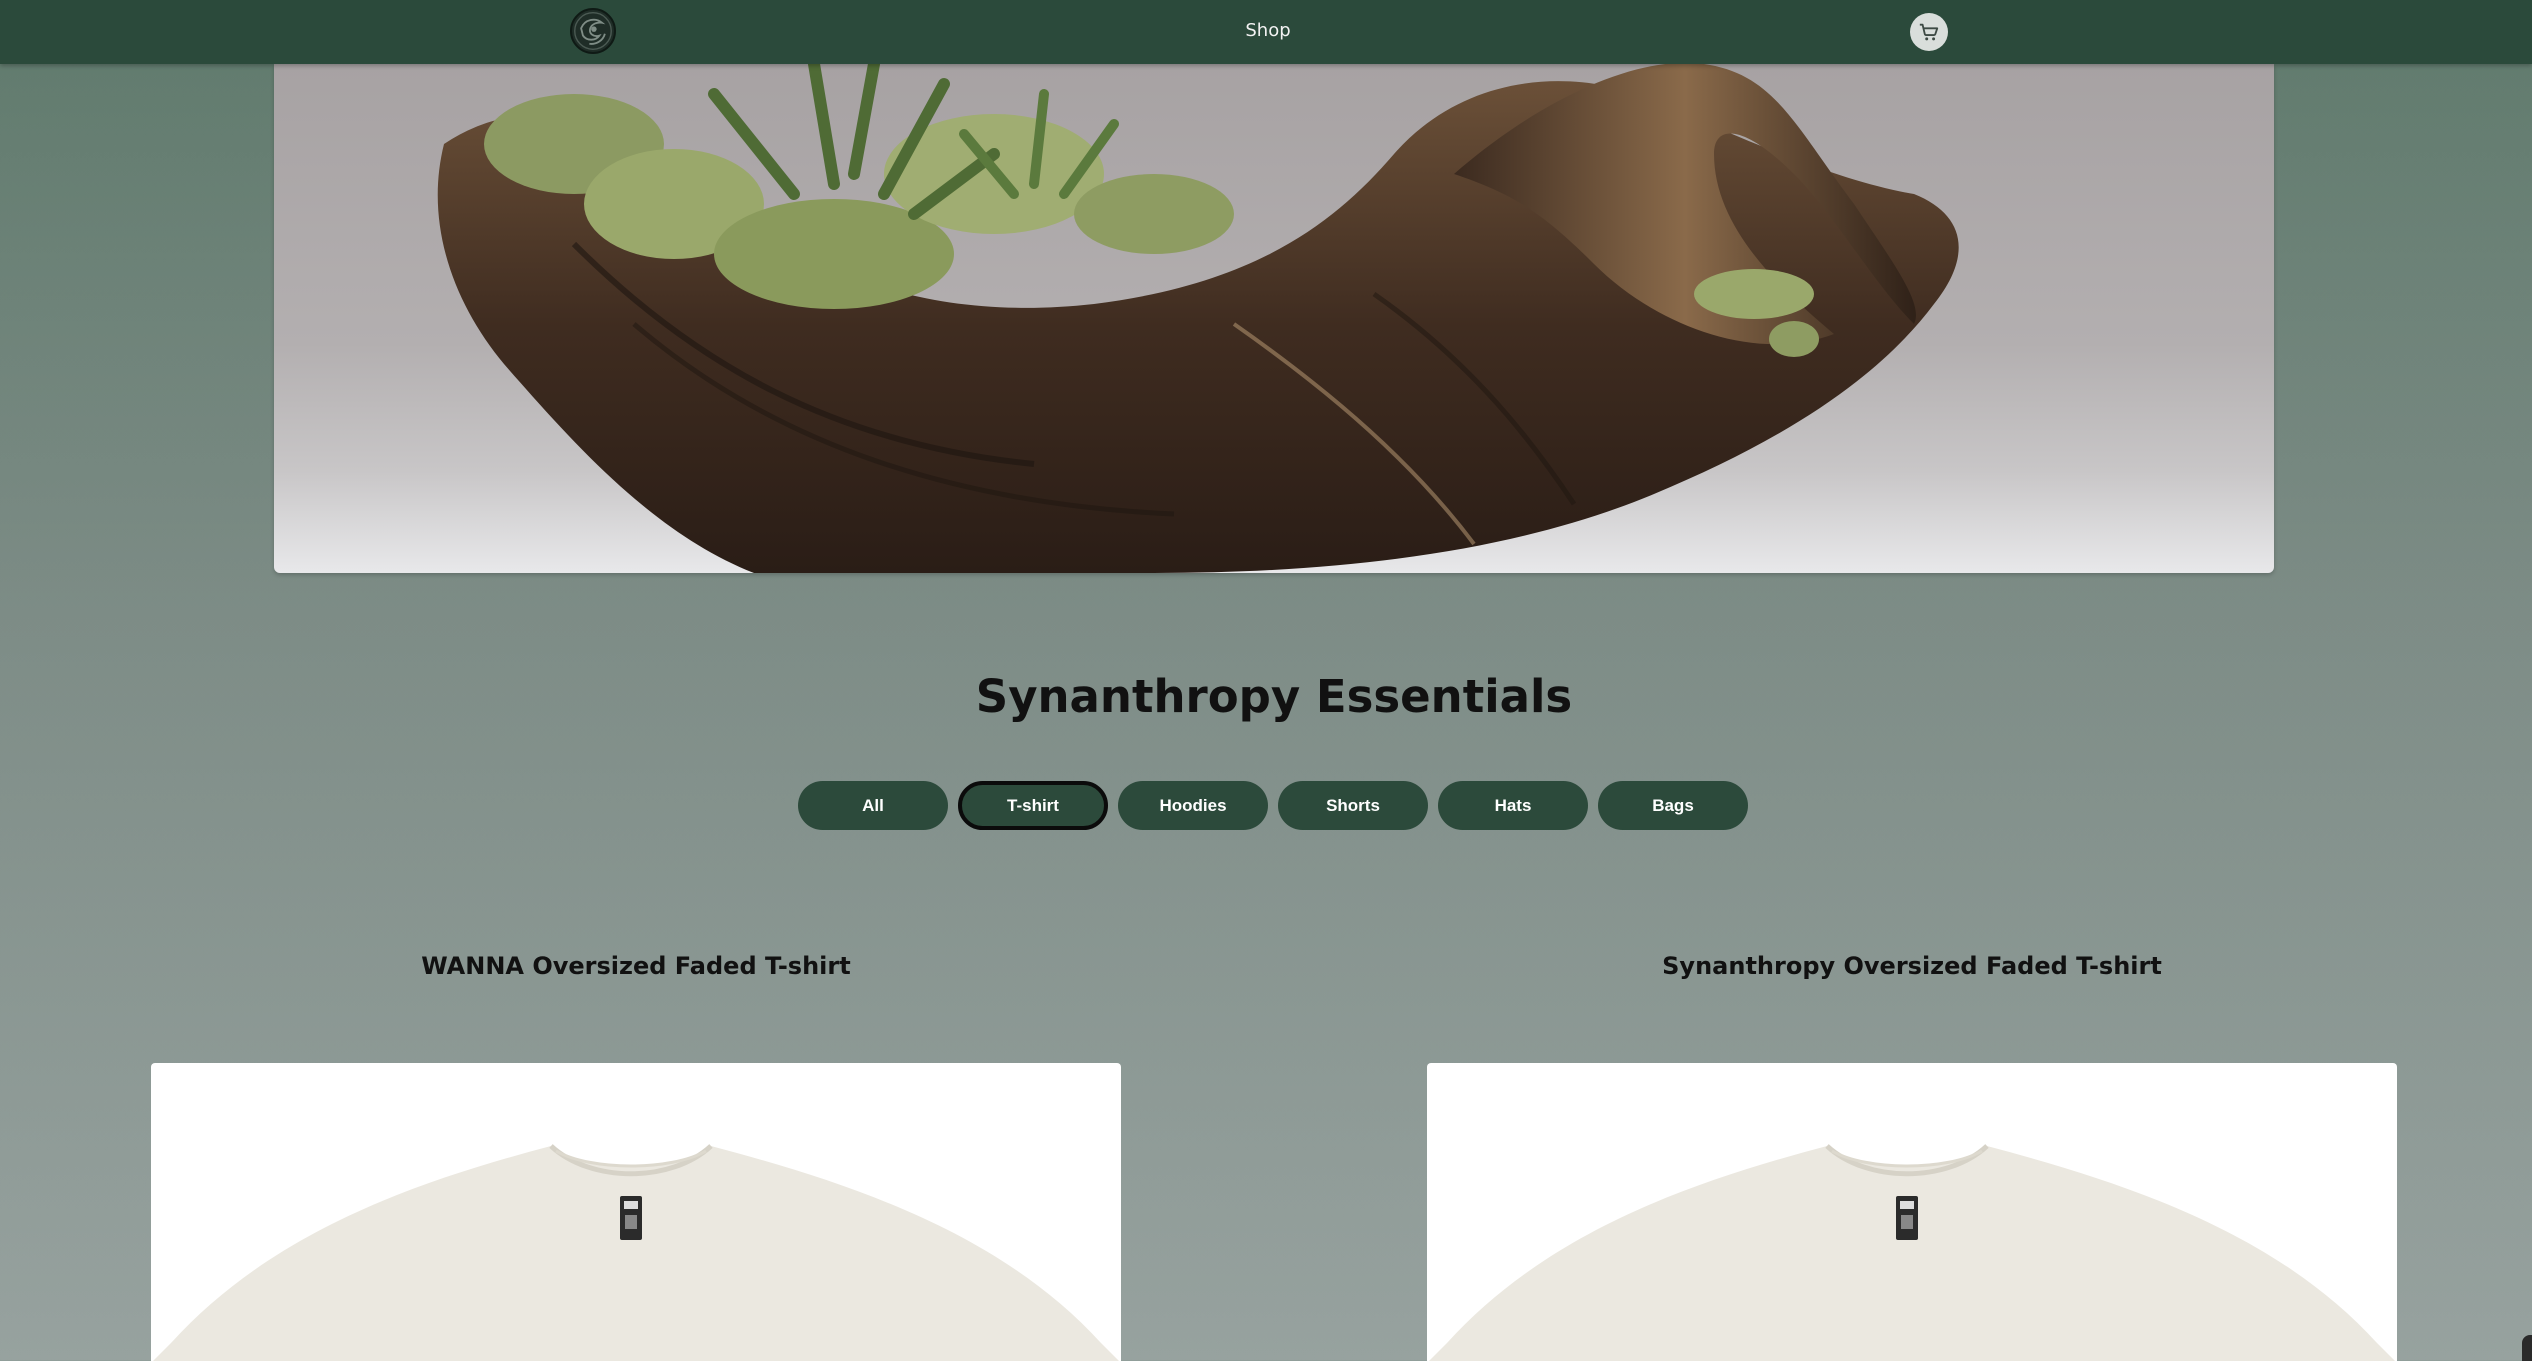  Describe the element at coordinates (1273, 805) in the screenshot. I see `category-filters: All T-shirt Hoodies Shorts Hats Bags` at that location.